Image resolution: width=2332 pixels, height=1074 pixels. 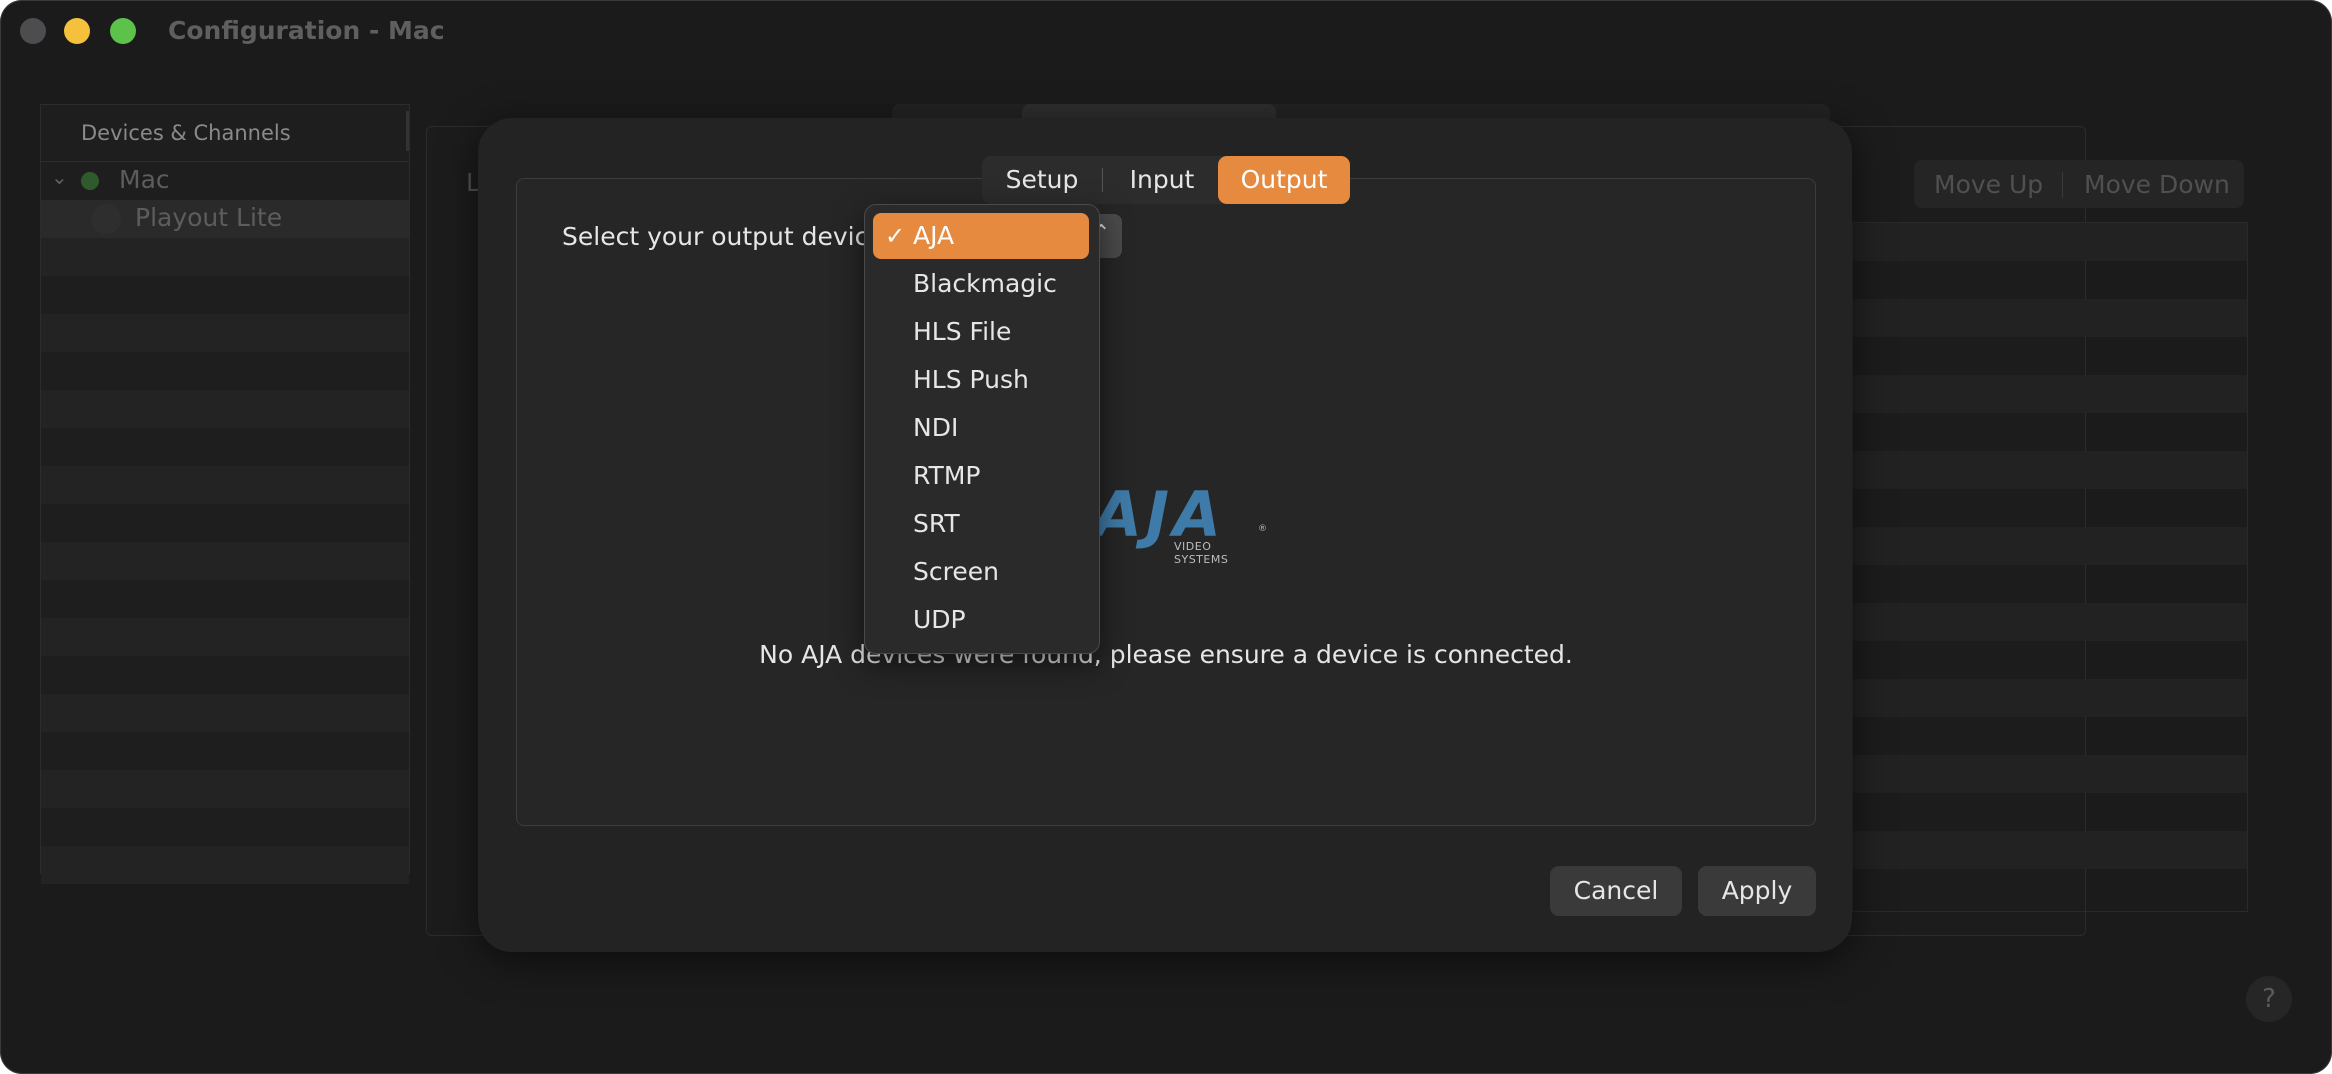 I want to click on help-button: ?, so click(x=2269, y=999).